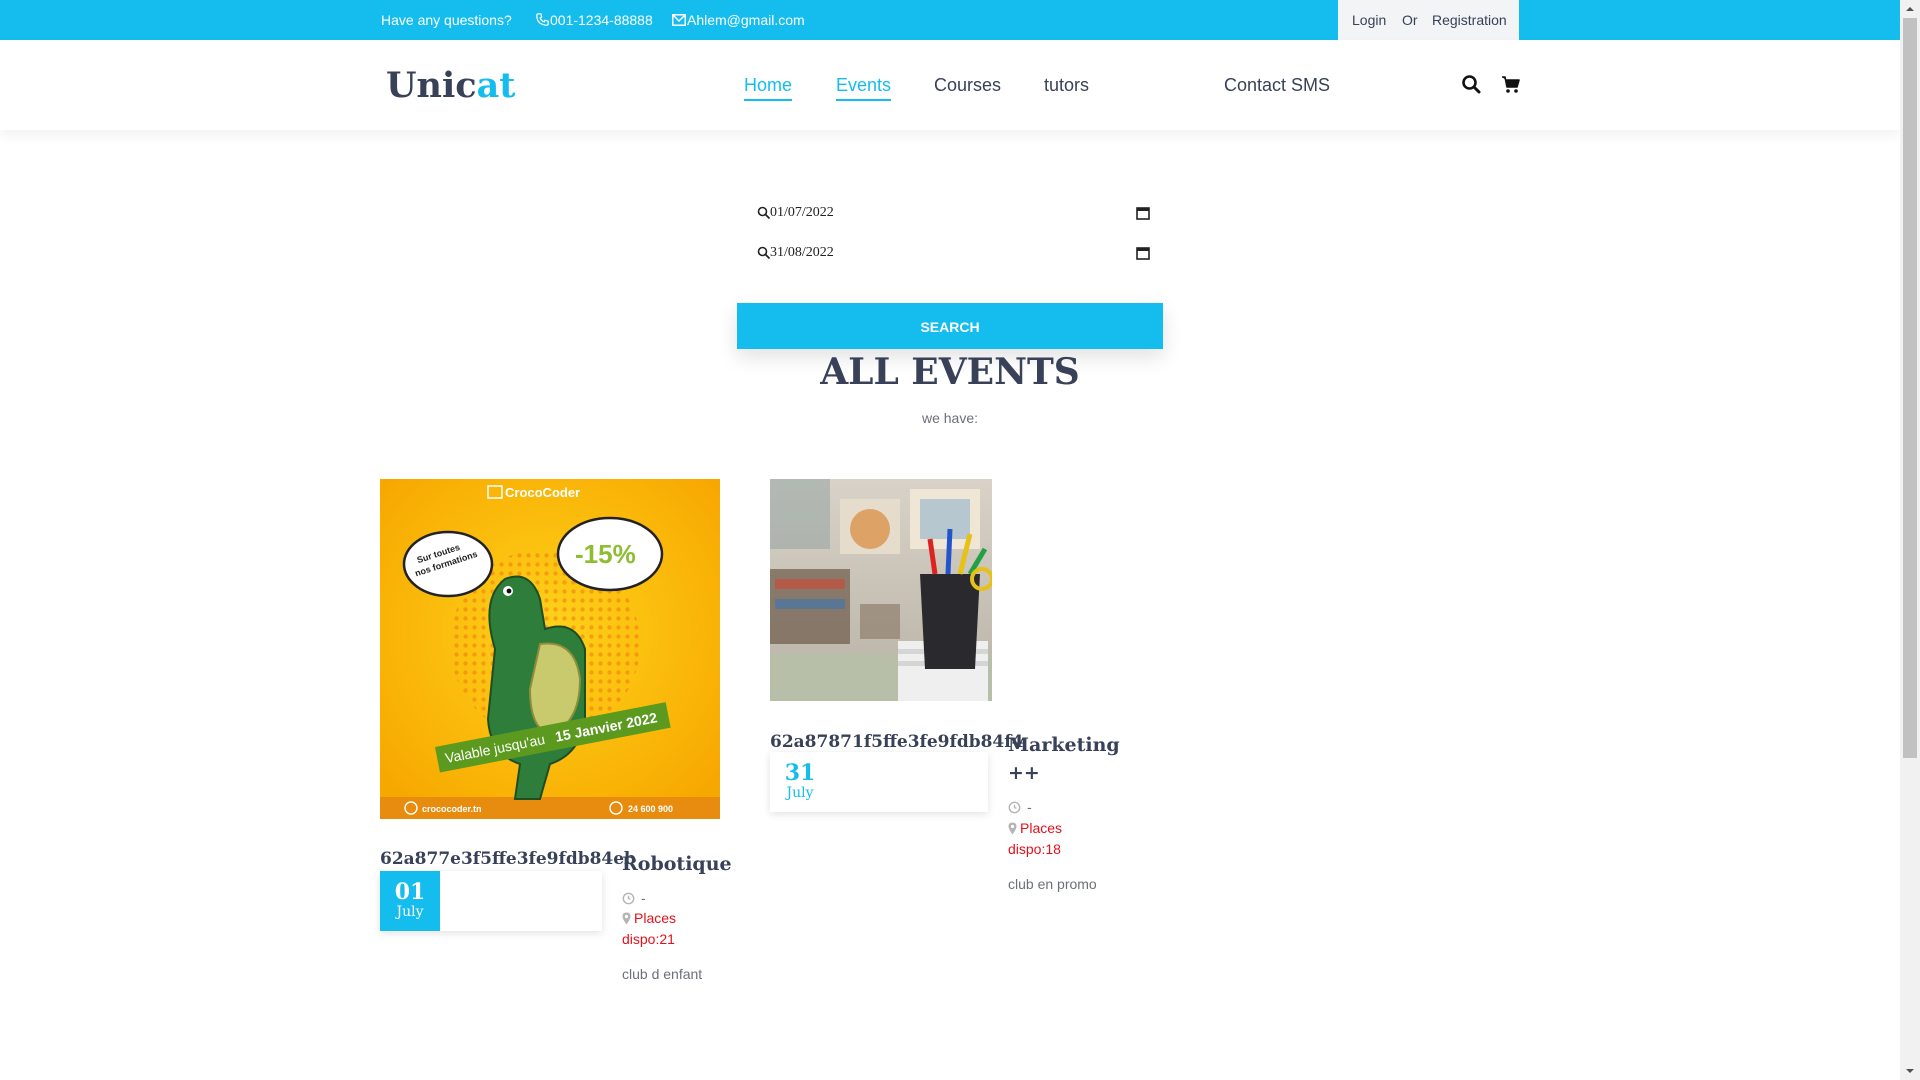 The image size is (1920, 1080). Describe the element at coordinates (897, 742) in the screenshot. I see `event-id: 62a87871f5ffe3fe9fdb84f4` at that location.